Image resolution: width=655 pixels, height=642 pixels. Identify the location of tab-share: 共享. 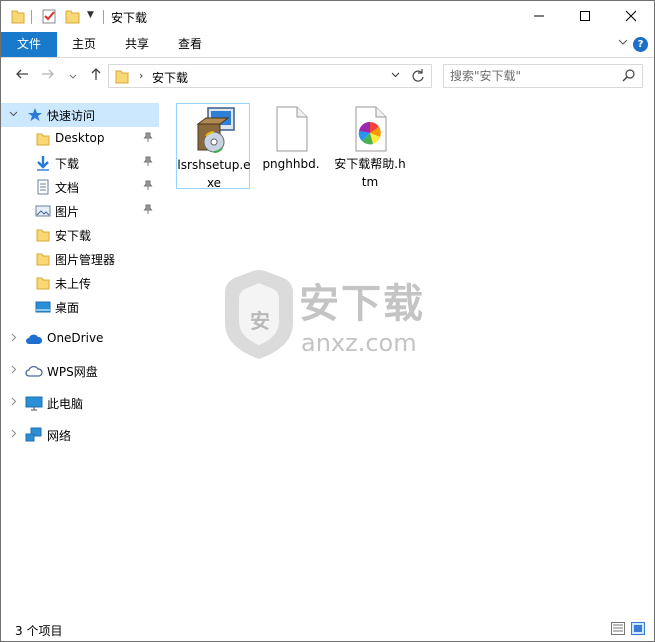
(137, 44).